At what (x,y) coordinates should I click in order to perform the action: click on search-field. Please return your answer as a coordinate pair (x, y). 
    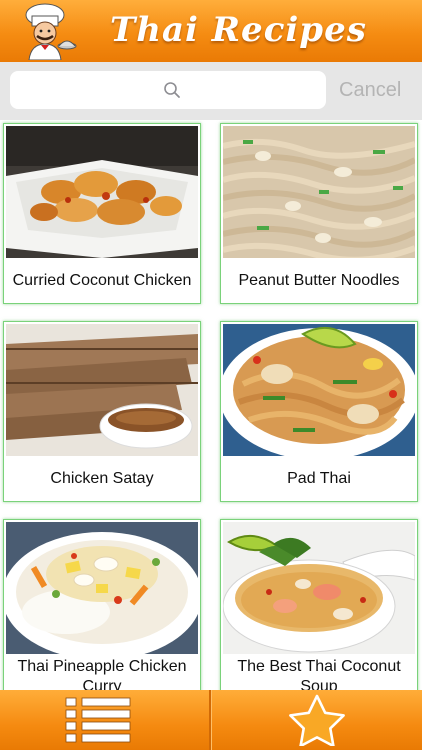
    Looking at the image, I should click on (168, 90).